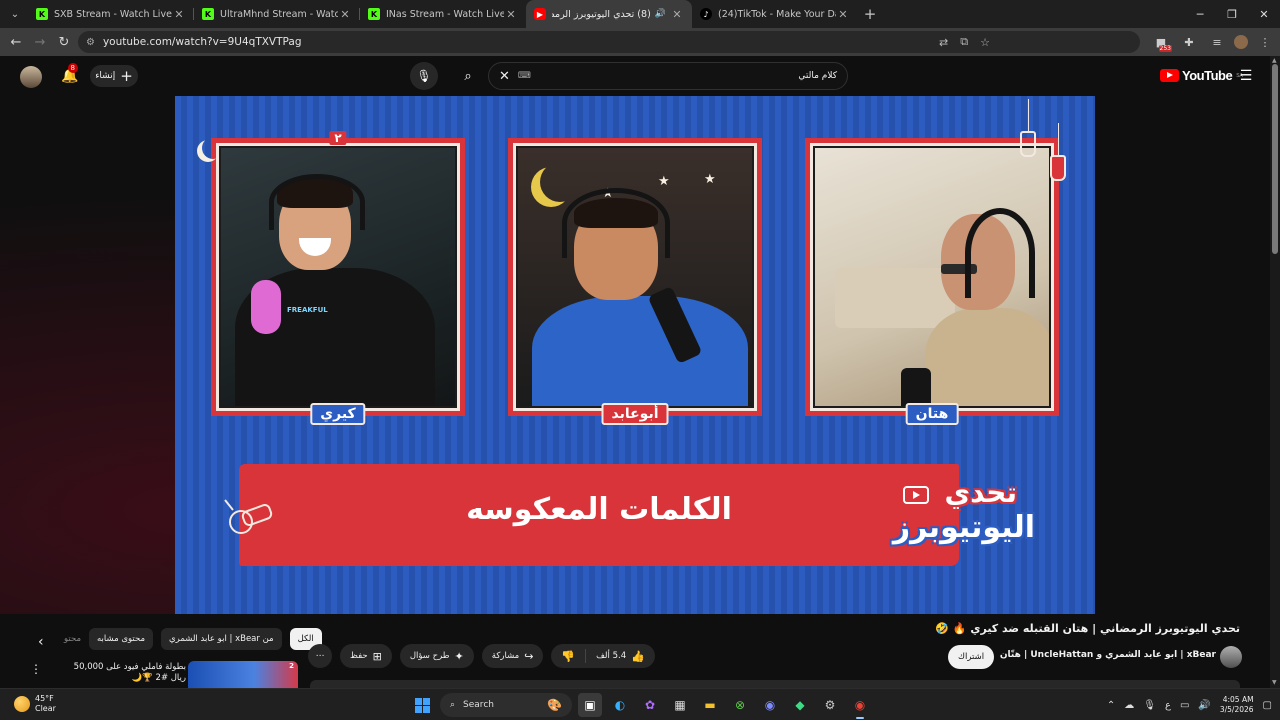 The width and height of the screenshot is (1280, 720). Describe the element at coordinates (1238, 699) in the screenshot. I see `clock-time: 4:05 AM` at that location.